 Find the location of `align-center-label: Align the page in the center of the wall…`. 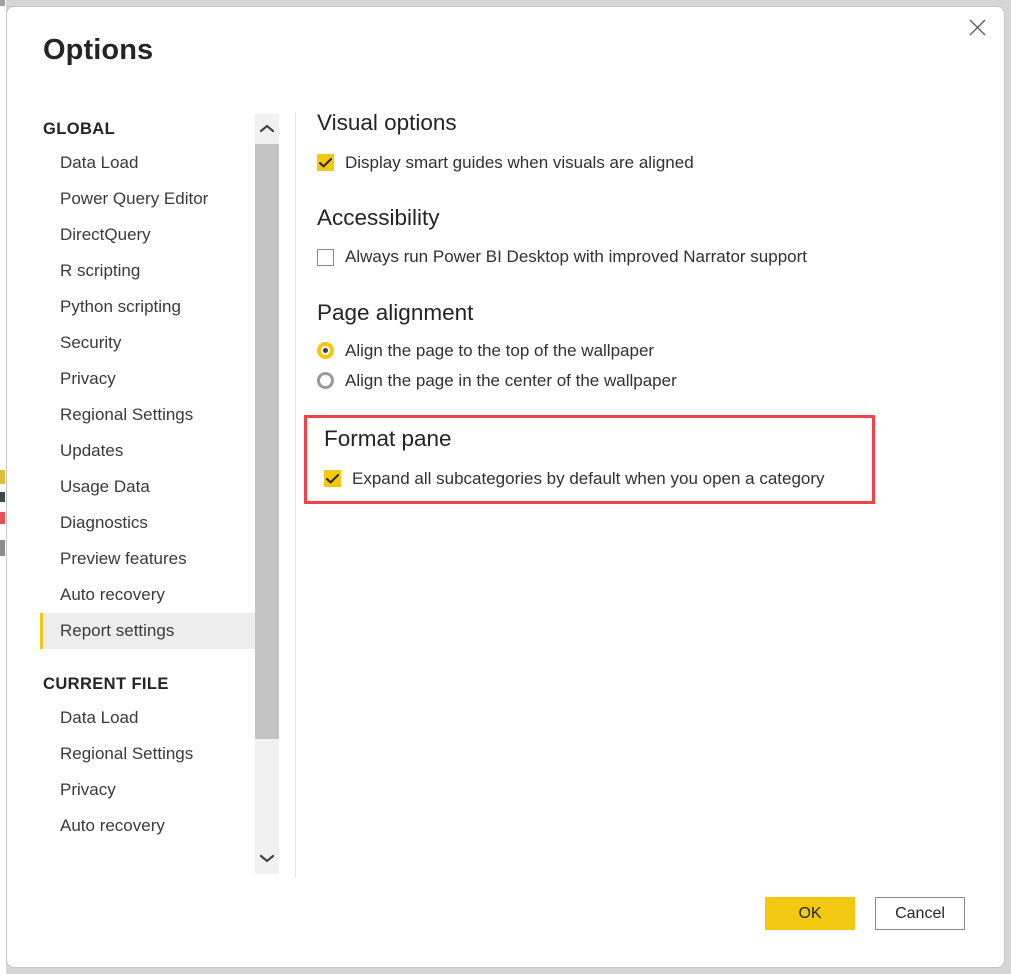

align-center-label: Align the page in the center of the wall… is located at coordinates (511, 380).